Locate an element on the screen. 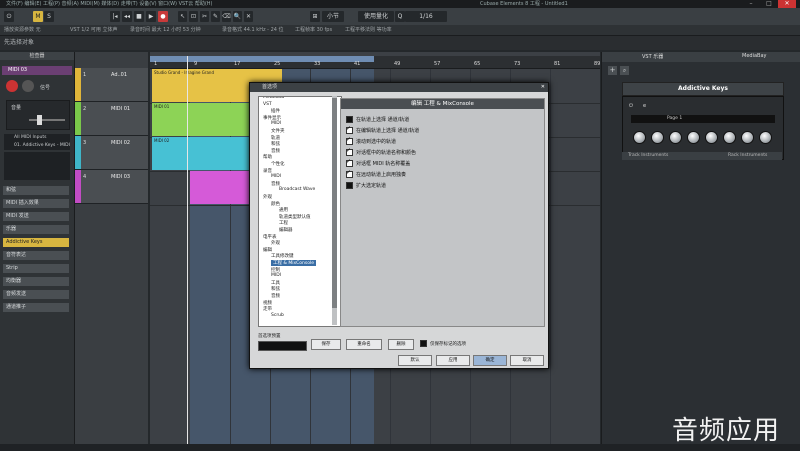 The image size is (800, 451). save-marked-only: 仅保存标记的选项 is located at coordinates (443, 343).